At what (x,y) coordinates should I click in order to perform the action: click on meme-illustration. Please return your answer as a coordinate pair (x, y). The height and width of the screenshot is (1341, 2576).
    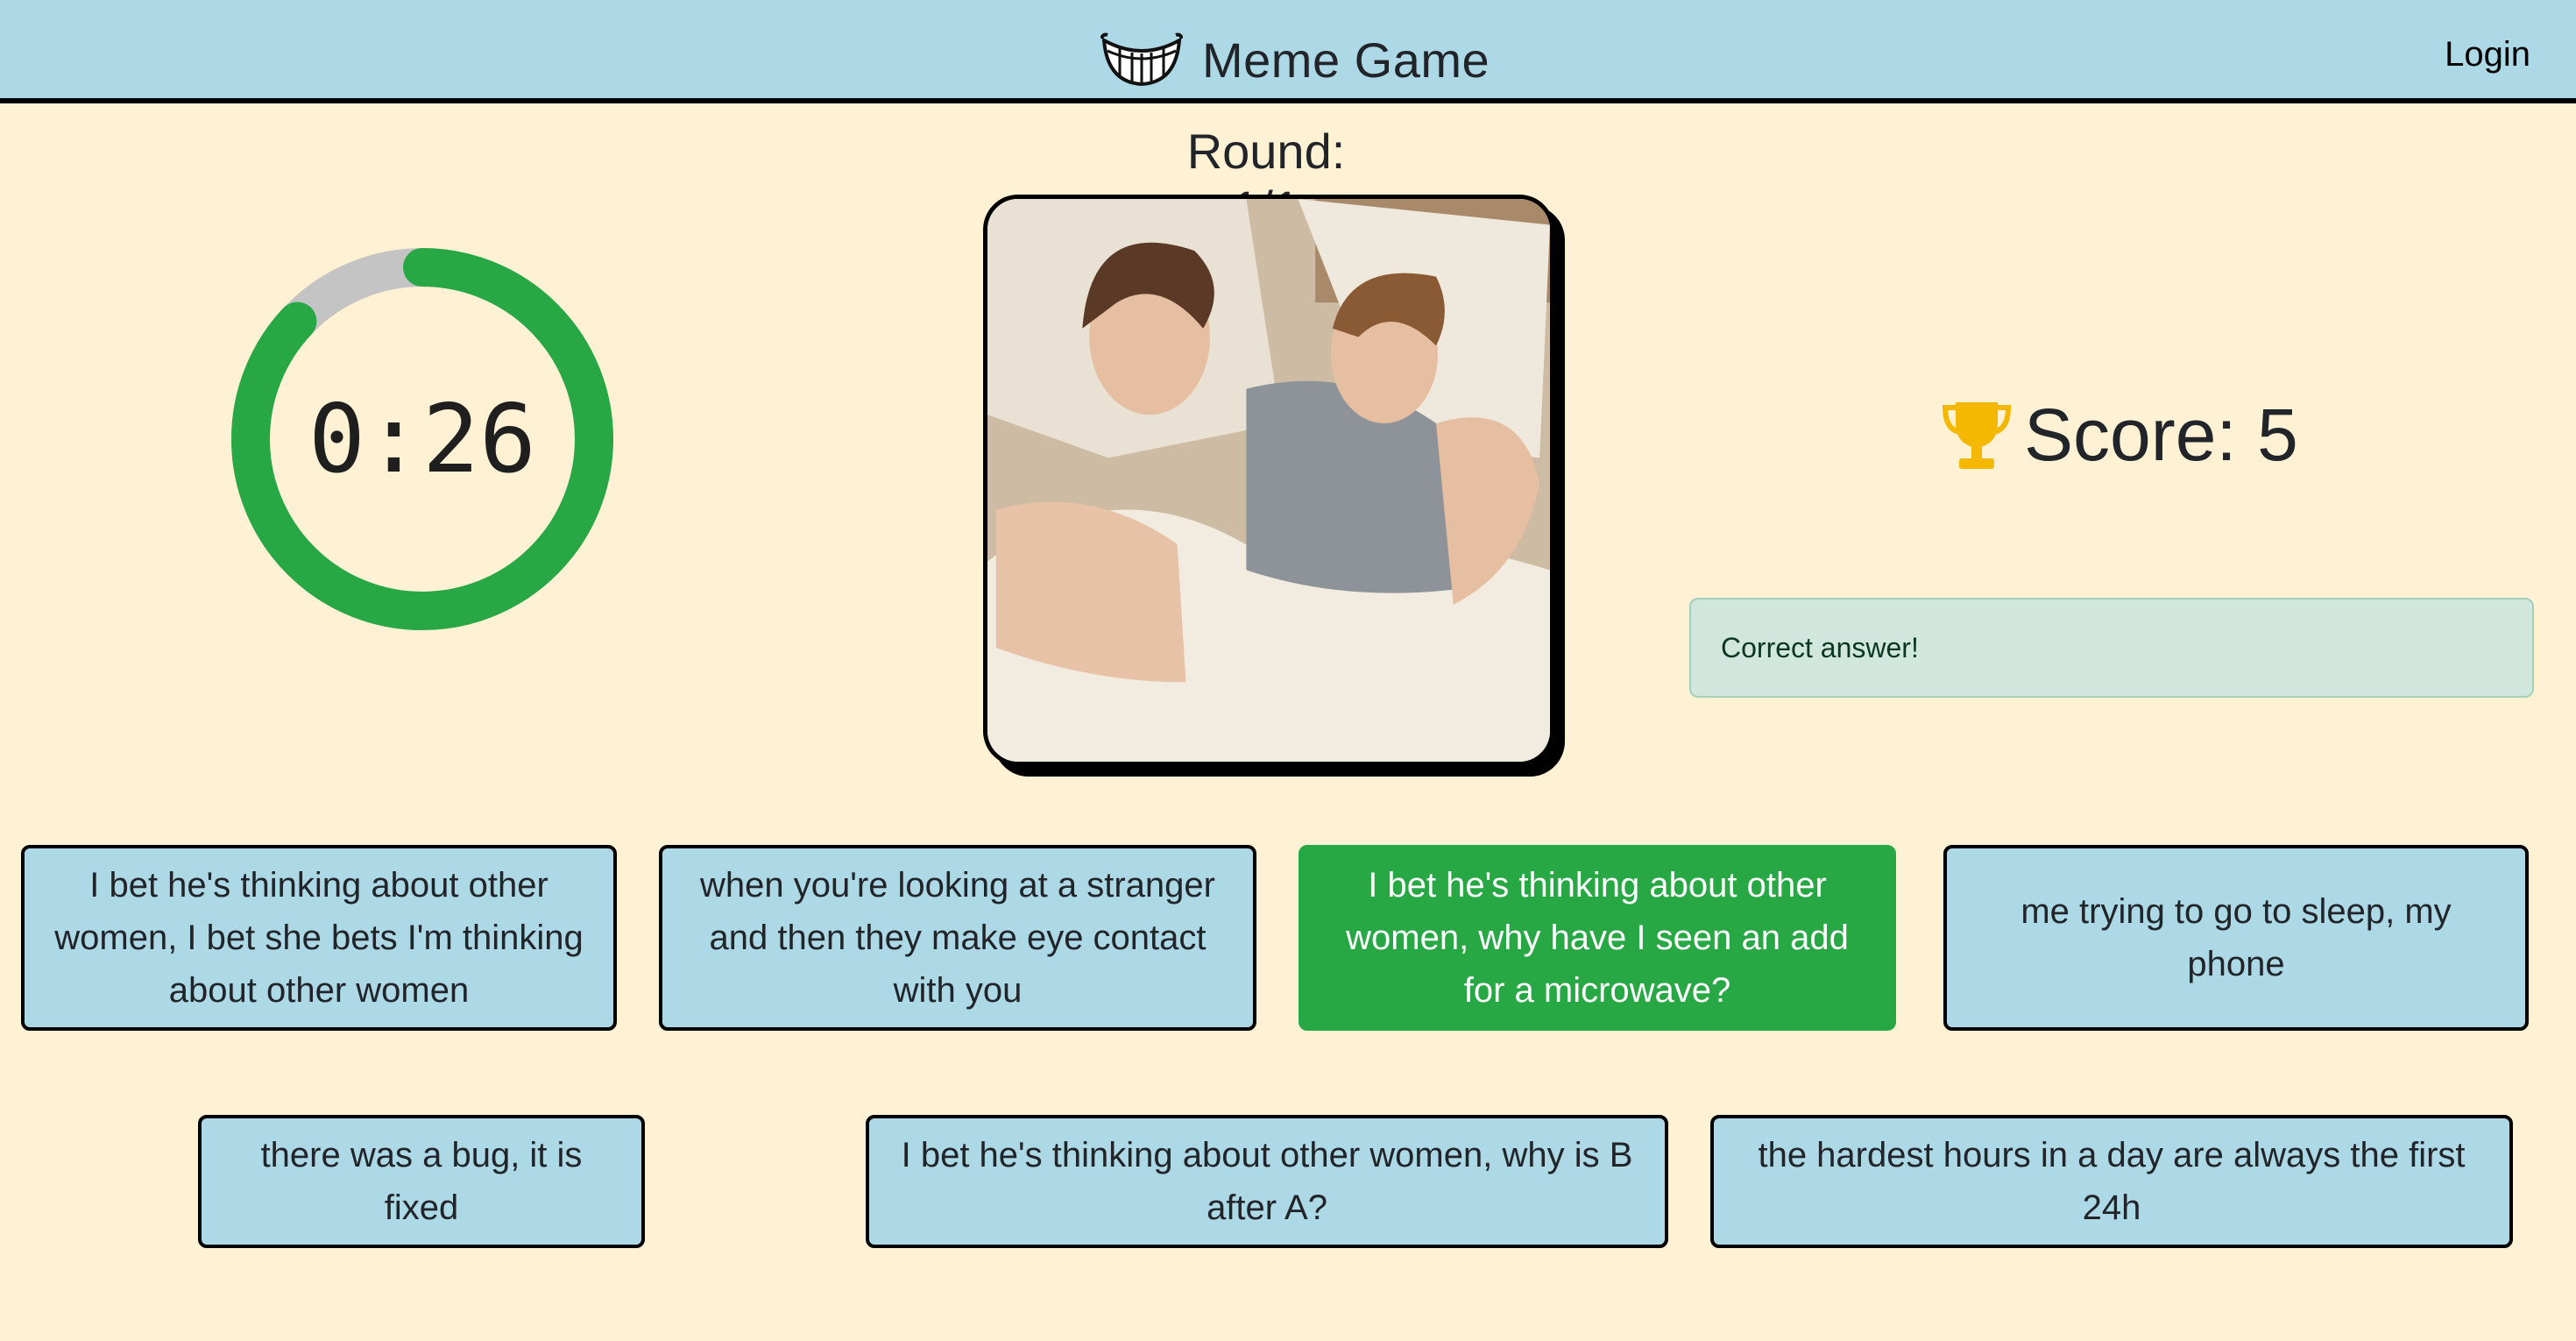
    Looking at the image, I should click on (1268, 480).